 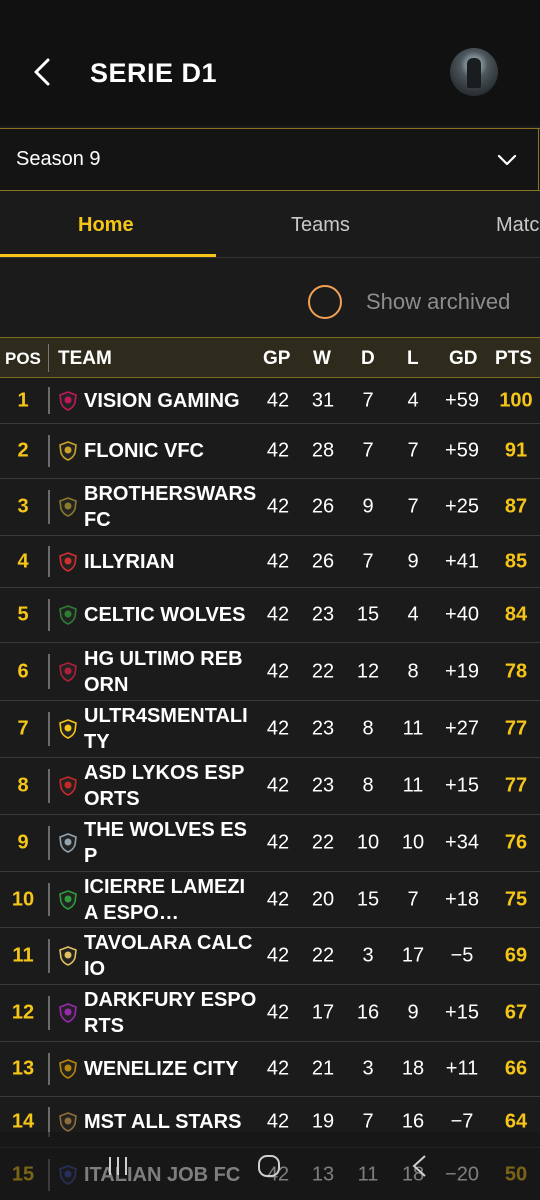 I want to click on col-gp: GP, so click(x=276, y=359).